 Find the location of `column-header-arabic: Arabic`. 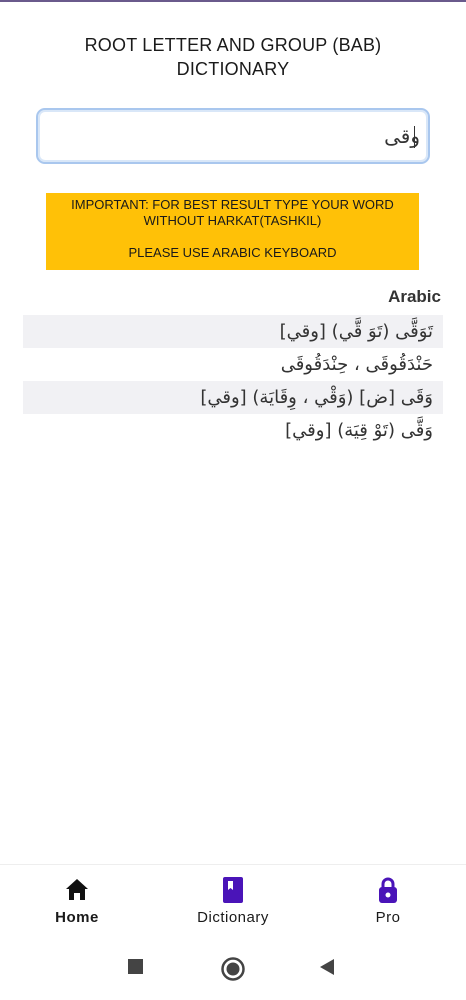

column-header-arabic: Arabic is located at coordinates (414, 296).